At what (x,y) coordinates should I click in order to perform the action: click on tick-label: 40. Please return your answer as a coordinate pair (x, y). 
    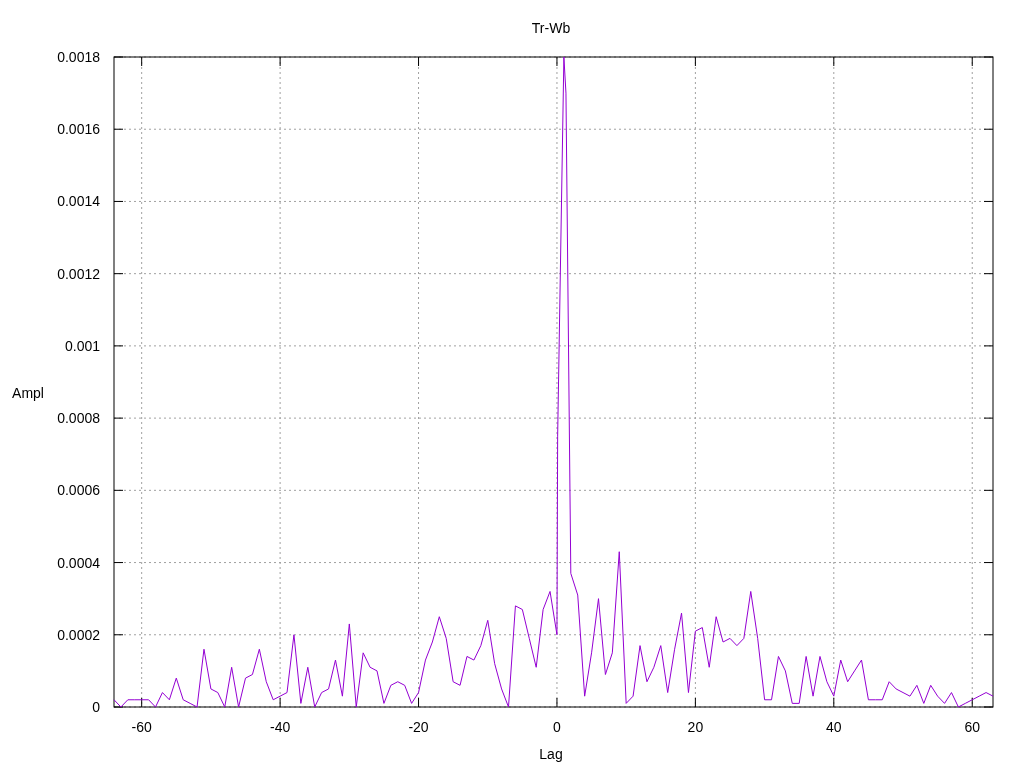
    Looking at the image, I should click on (834, 727).